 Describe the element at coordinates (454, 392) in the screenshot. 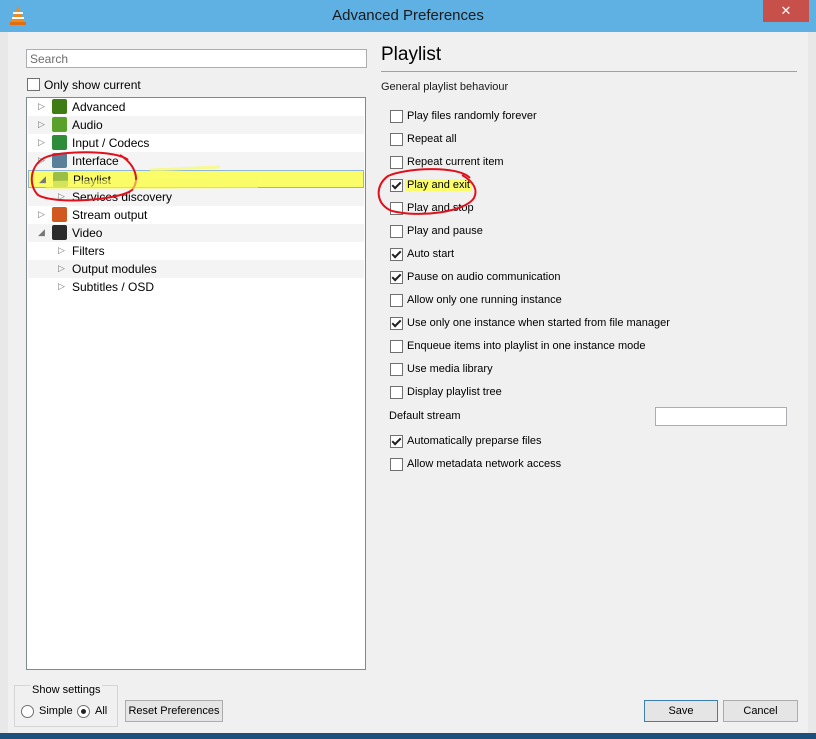

I see `option-label: Display playlist tree` at that location.